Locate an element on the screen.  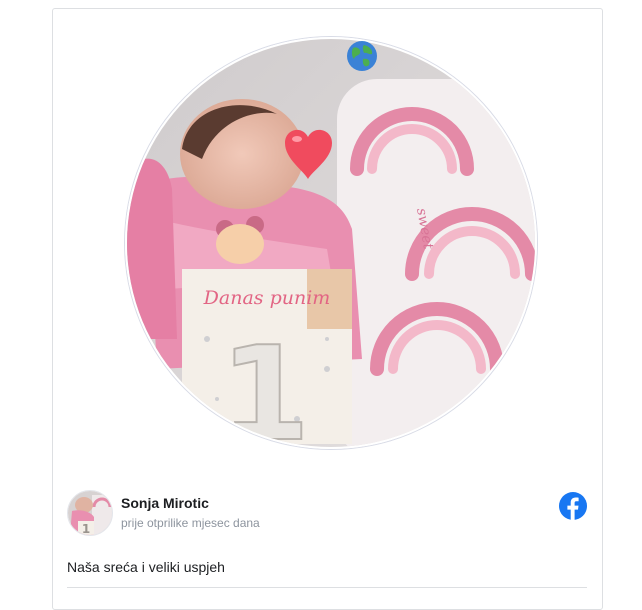
avatar-image: 1 is located at coordinates (90, 513).